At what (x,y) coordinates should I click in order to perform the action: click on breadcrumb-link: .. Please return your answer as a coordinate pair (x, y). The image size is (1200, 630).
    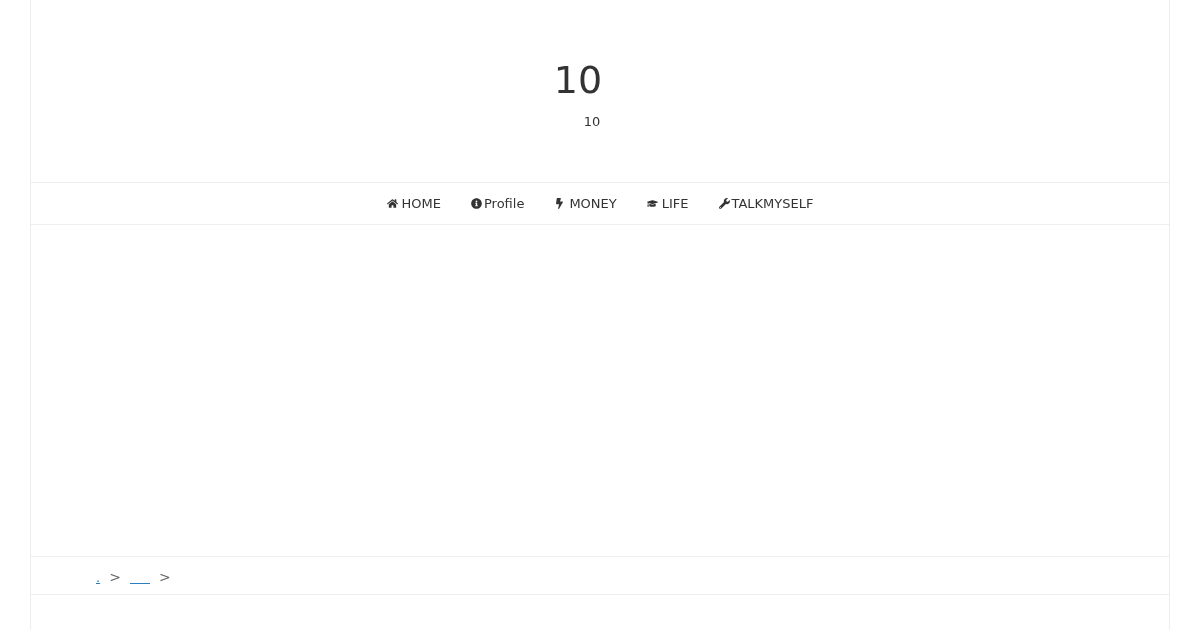
    Looking at the image, I should click on (98, 577).